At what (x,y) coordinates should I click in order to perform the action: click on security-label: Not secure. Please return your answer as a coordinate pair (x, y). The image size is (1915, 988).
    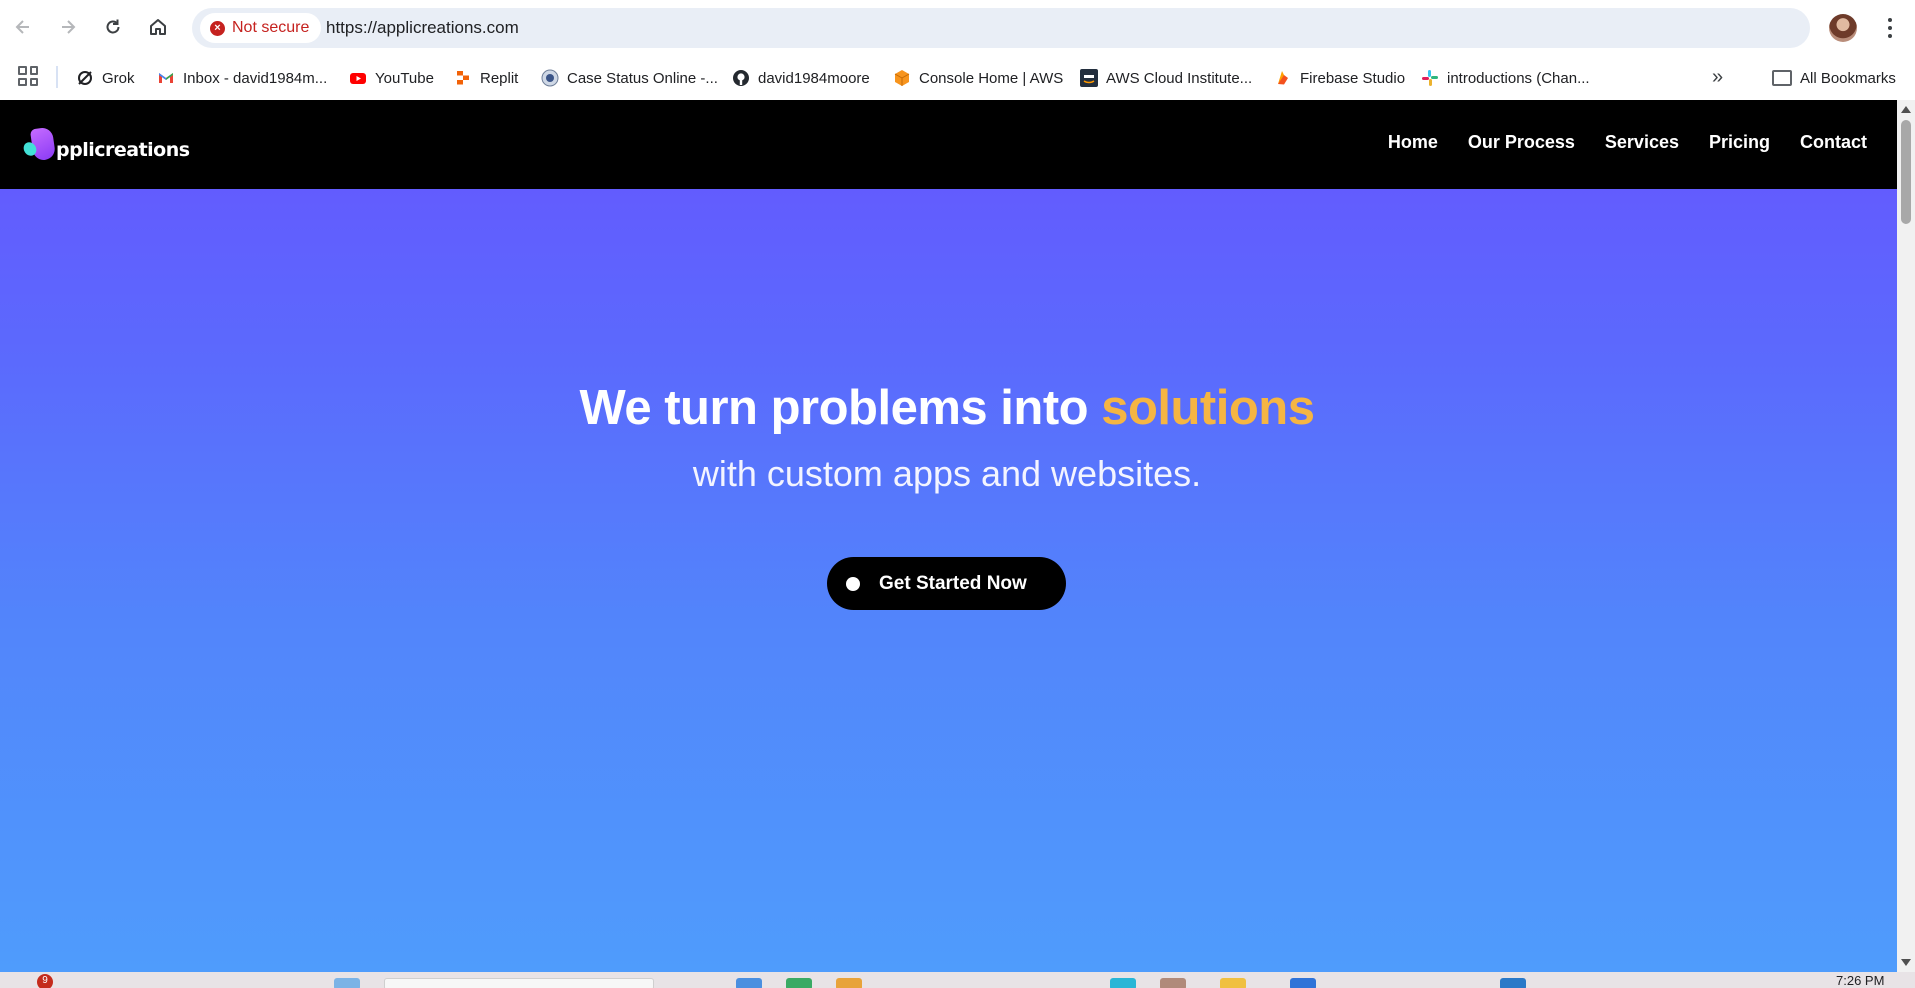
    Looking at the image, I should click on (271, 27).